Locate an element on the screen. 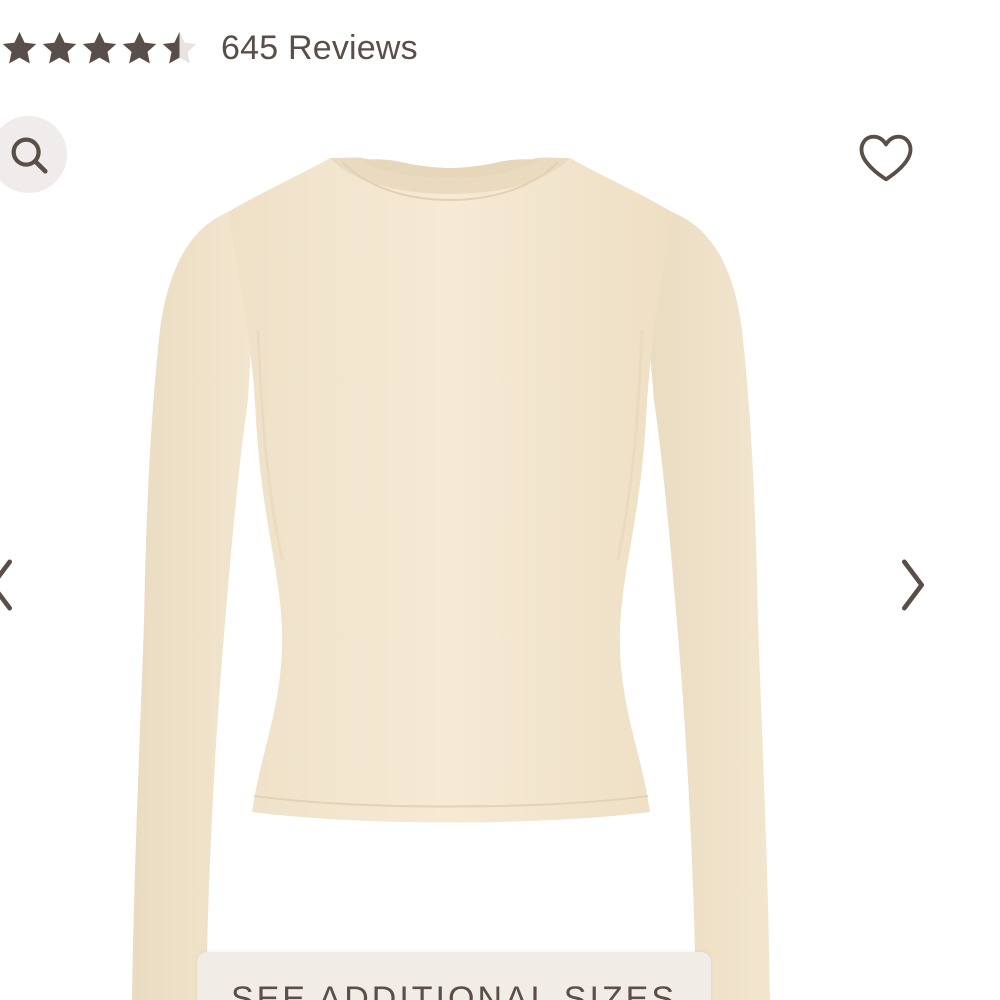  zoom-button is located at coordinates (33, 154).